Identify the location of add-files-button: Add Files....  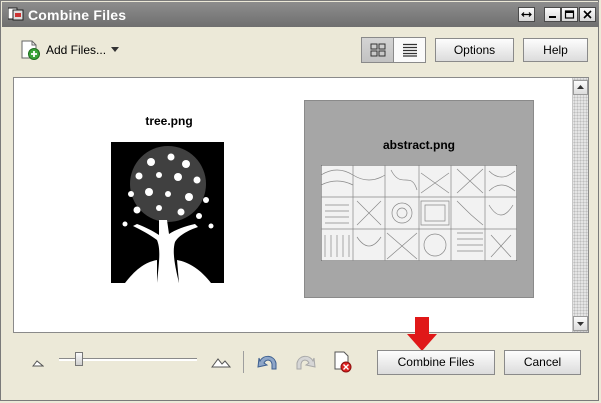
(71, 50).